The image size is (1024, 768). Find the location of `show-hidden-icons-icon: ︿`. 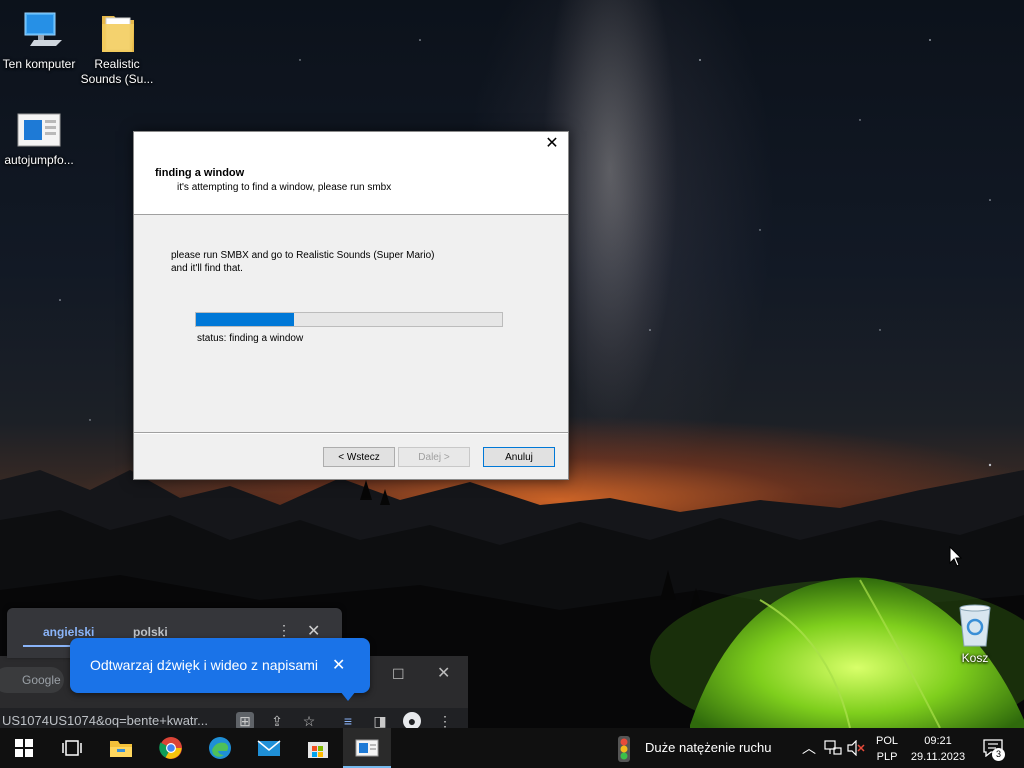

show-hidden-icons-icon: ︿ is located at coordinates (809, 748).